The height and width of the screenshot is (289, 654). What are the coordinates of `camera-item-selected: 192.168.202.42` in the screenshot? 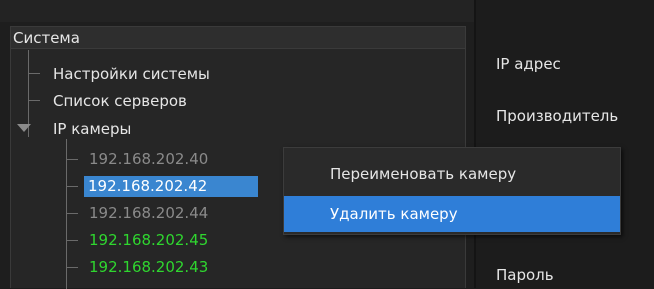 It's located at (171, 186).